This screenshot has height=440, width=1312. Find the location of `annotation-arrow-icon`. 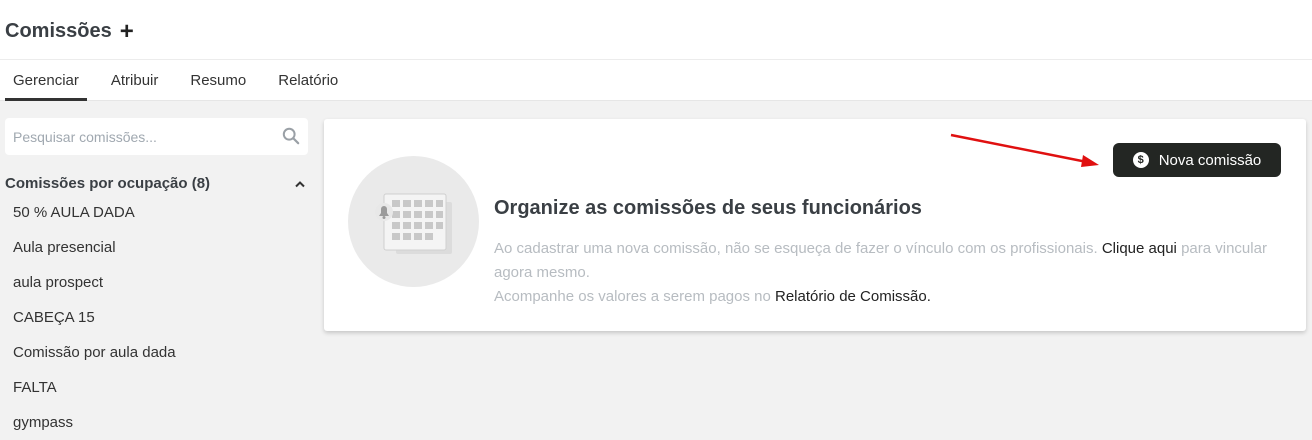

annotation-arrow-icon is located at coordinates (1024, 150).